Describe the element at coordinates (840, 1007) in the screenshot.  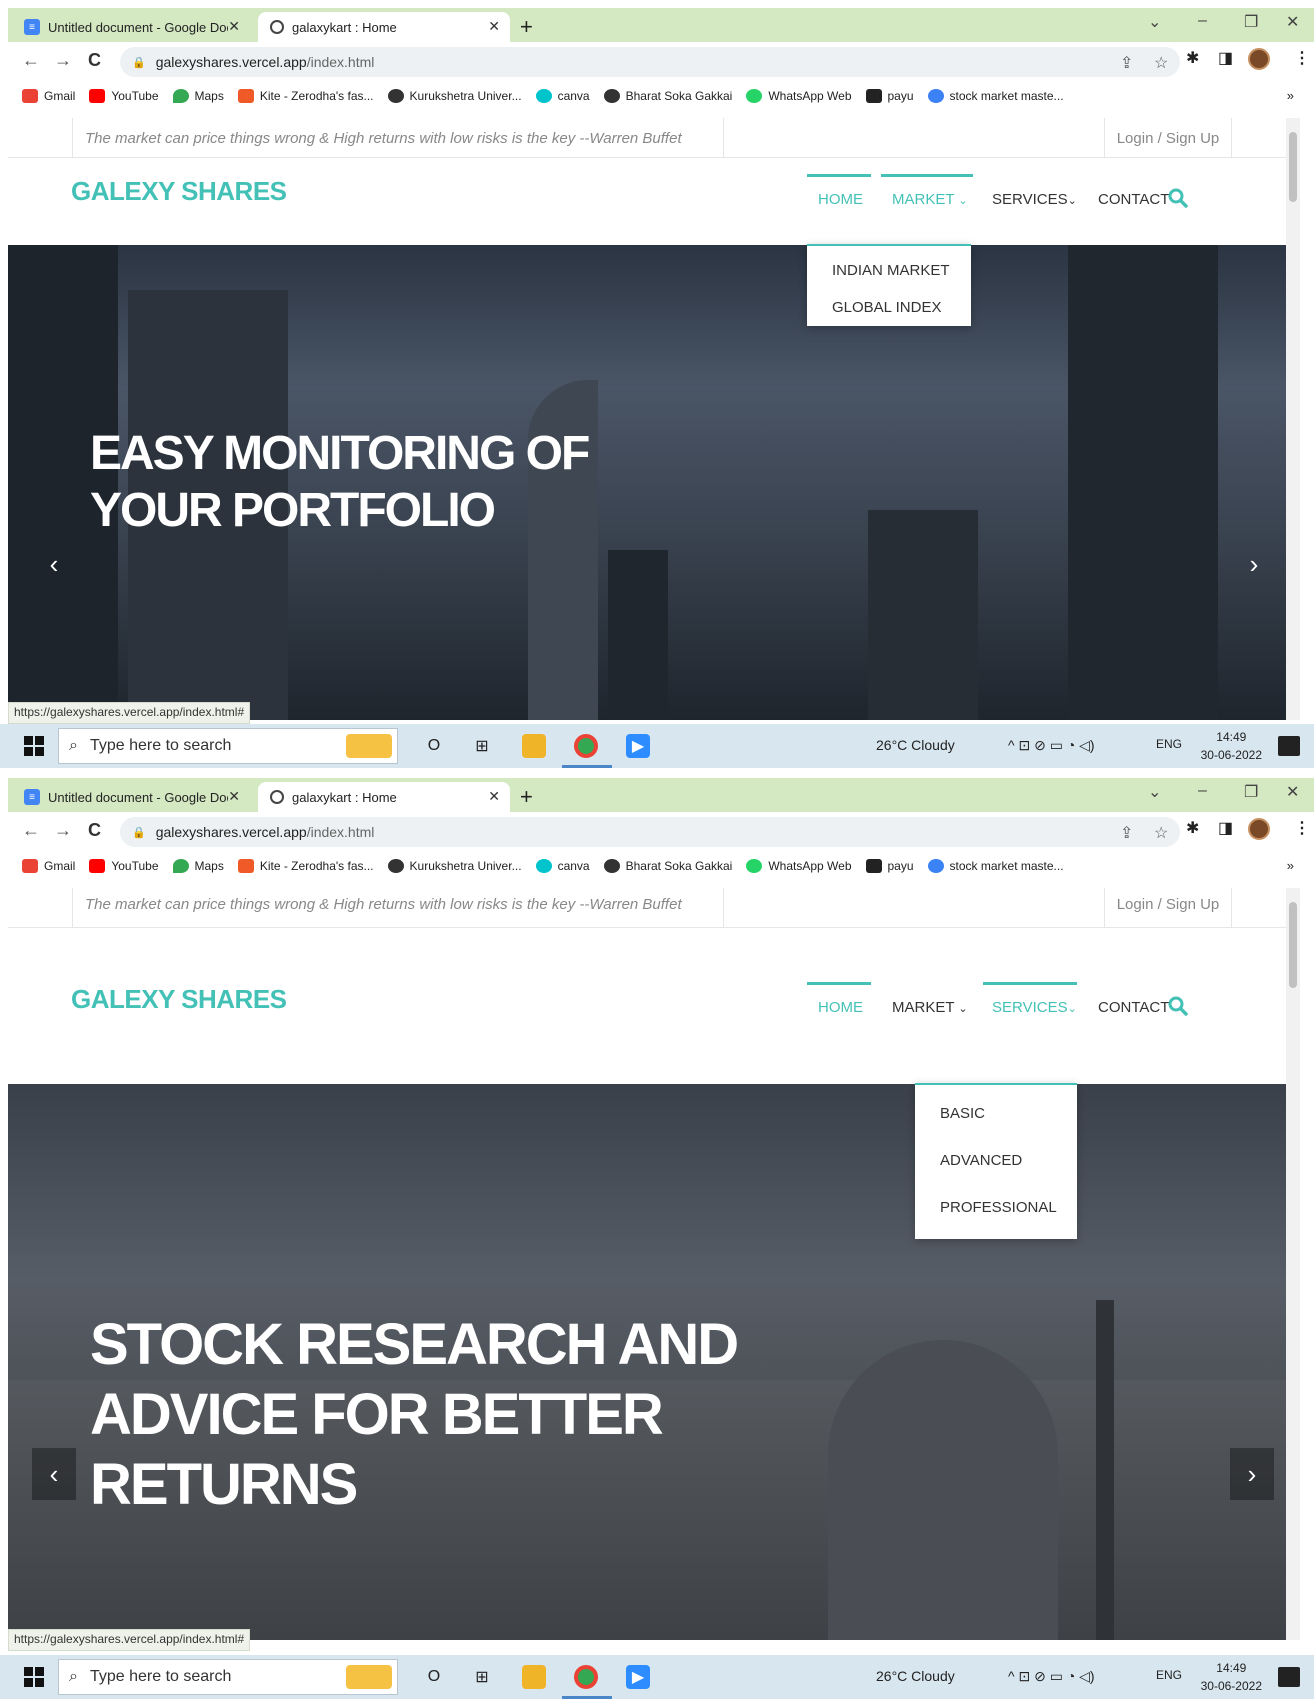
I see `nav-home: HOME` at that location.